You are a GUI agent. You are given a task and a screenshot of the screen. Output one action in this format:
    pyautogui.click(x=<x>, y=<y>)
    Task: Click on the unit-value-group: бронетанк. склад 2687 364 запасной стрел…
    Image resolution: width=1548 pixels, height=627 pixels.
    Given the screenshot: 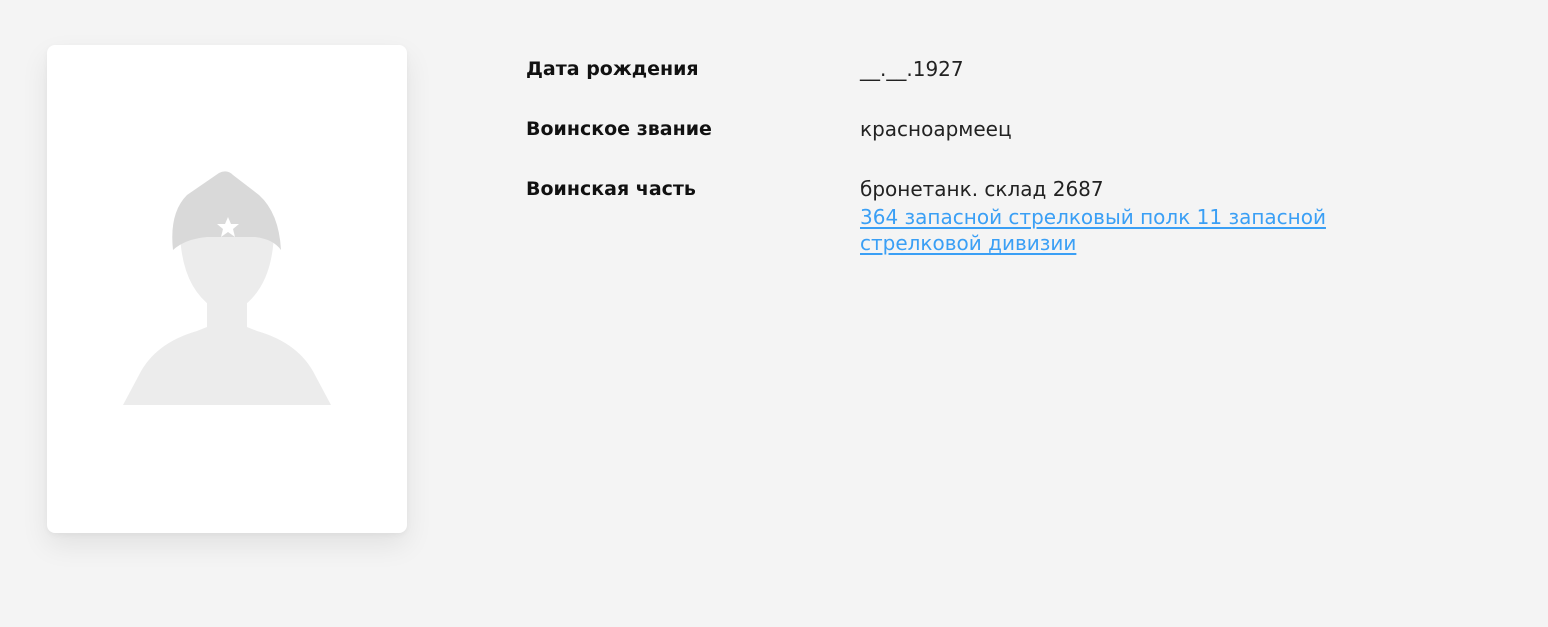 What is the action you would take?
    pyautogui.click(x=1155, y=215)
    